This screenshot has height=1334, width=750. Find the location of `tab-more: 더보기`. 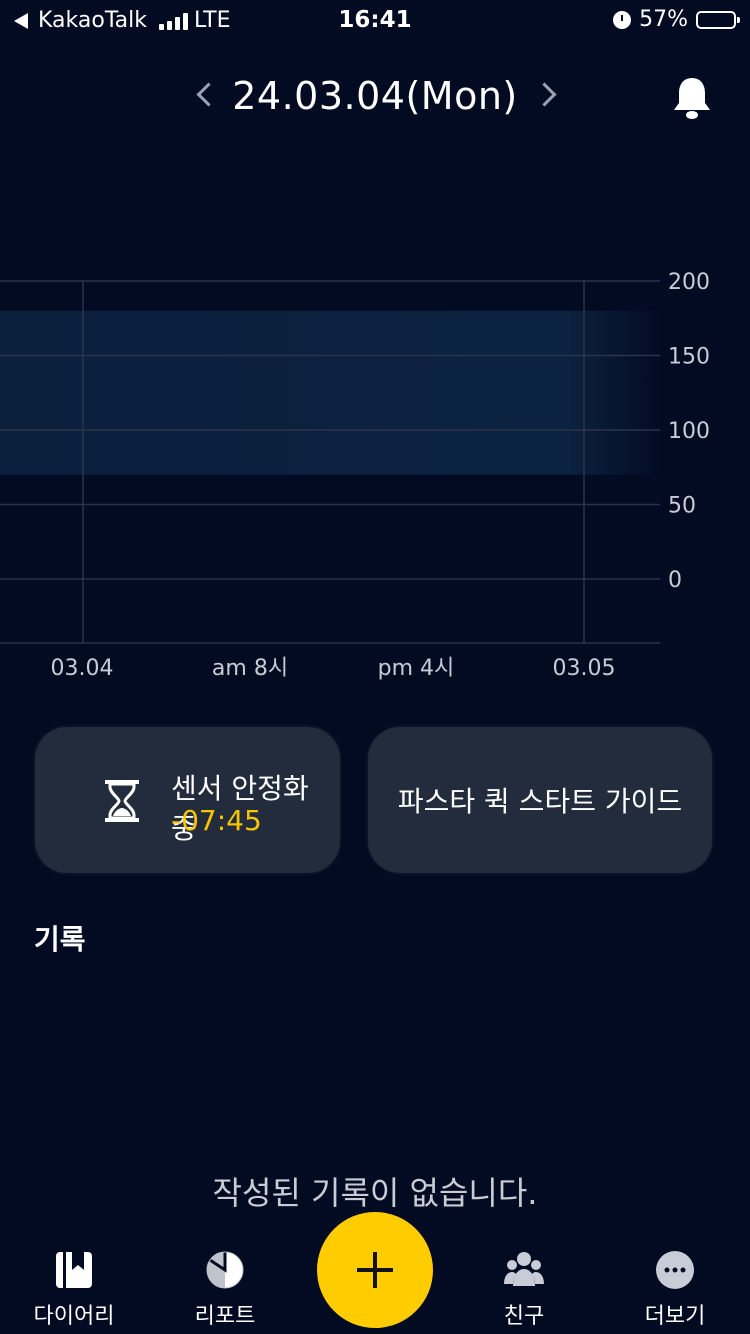

tab-more: 더보기 is located at coordinates (675, 1290).